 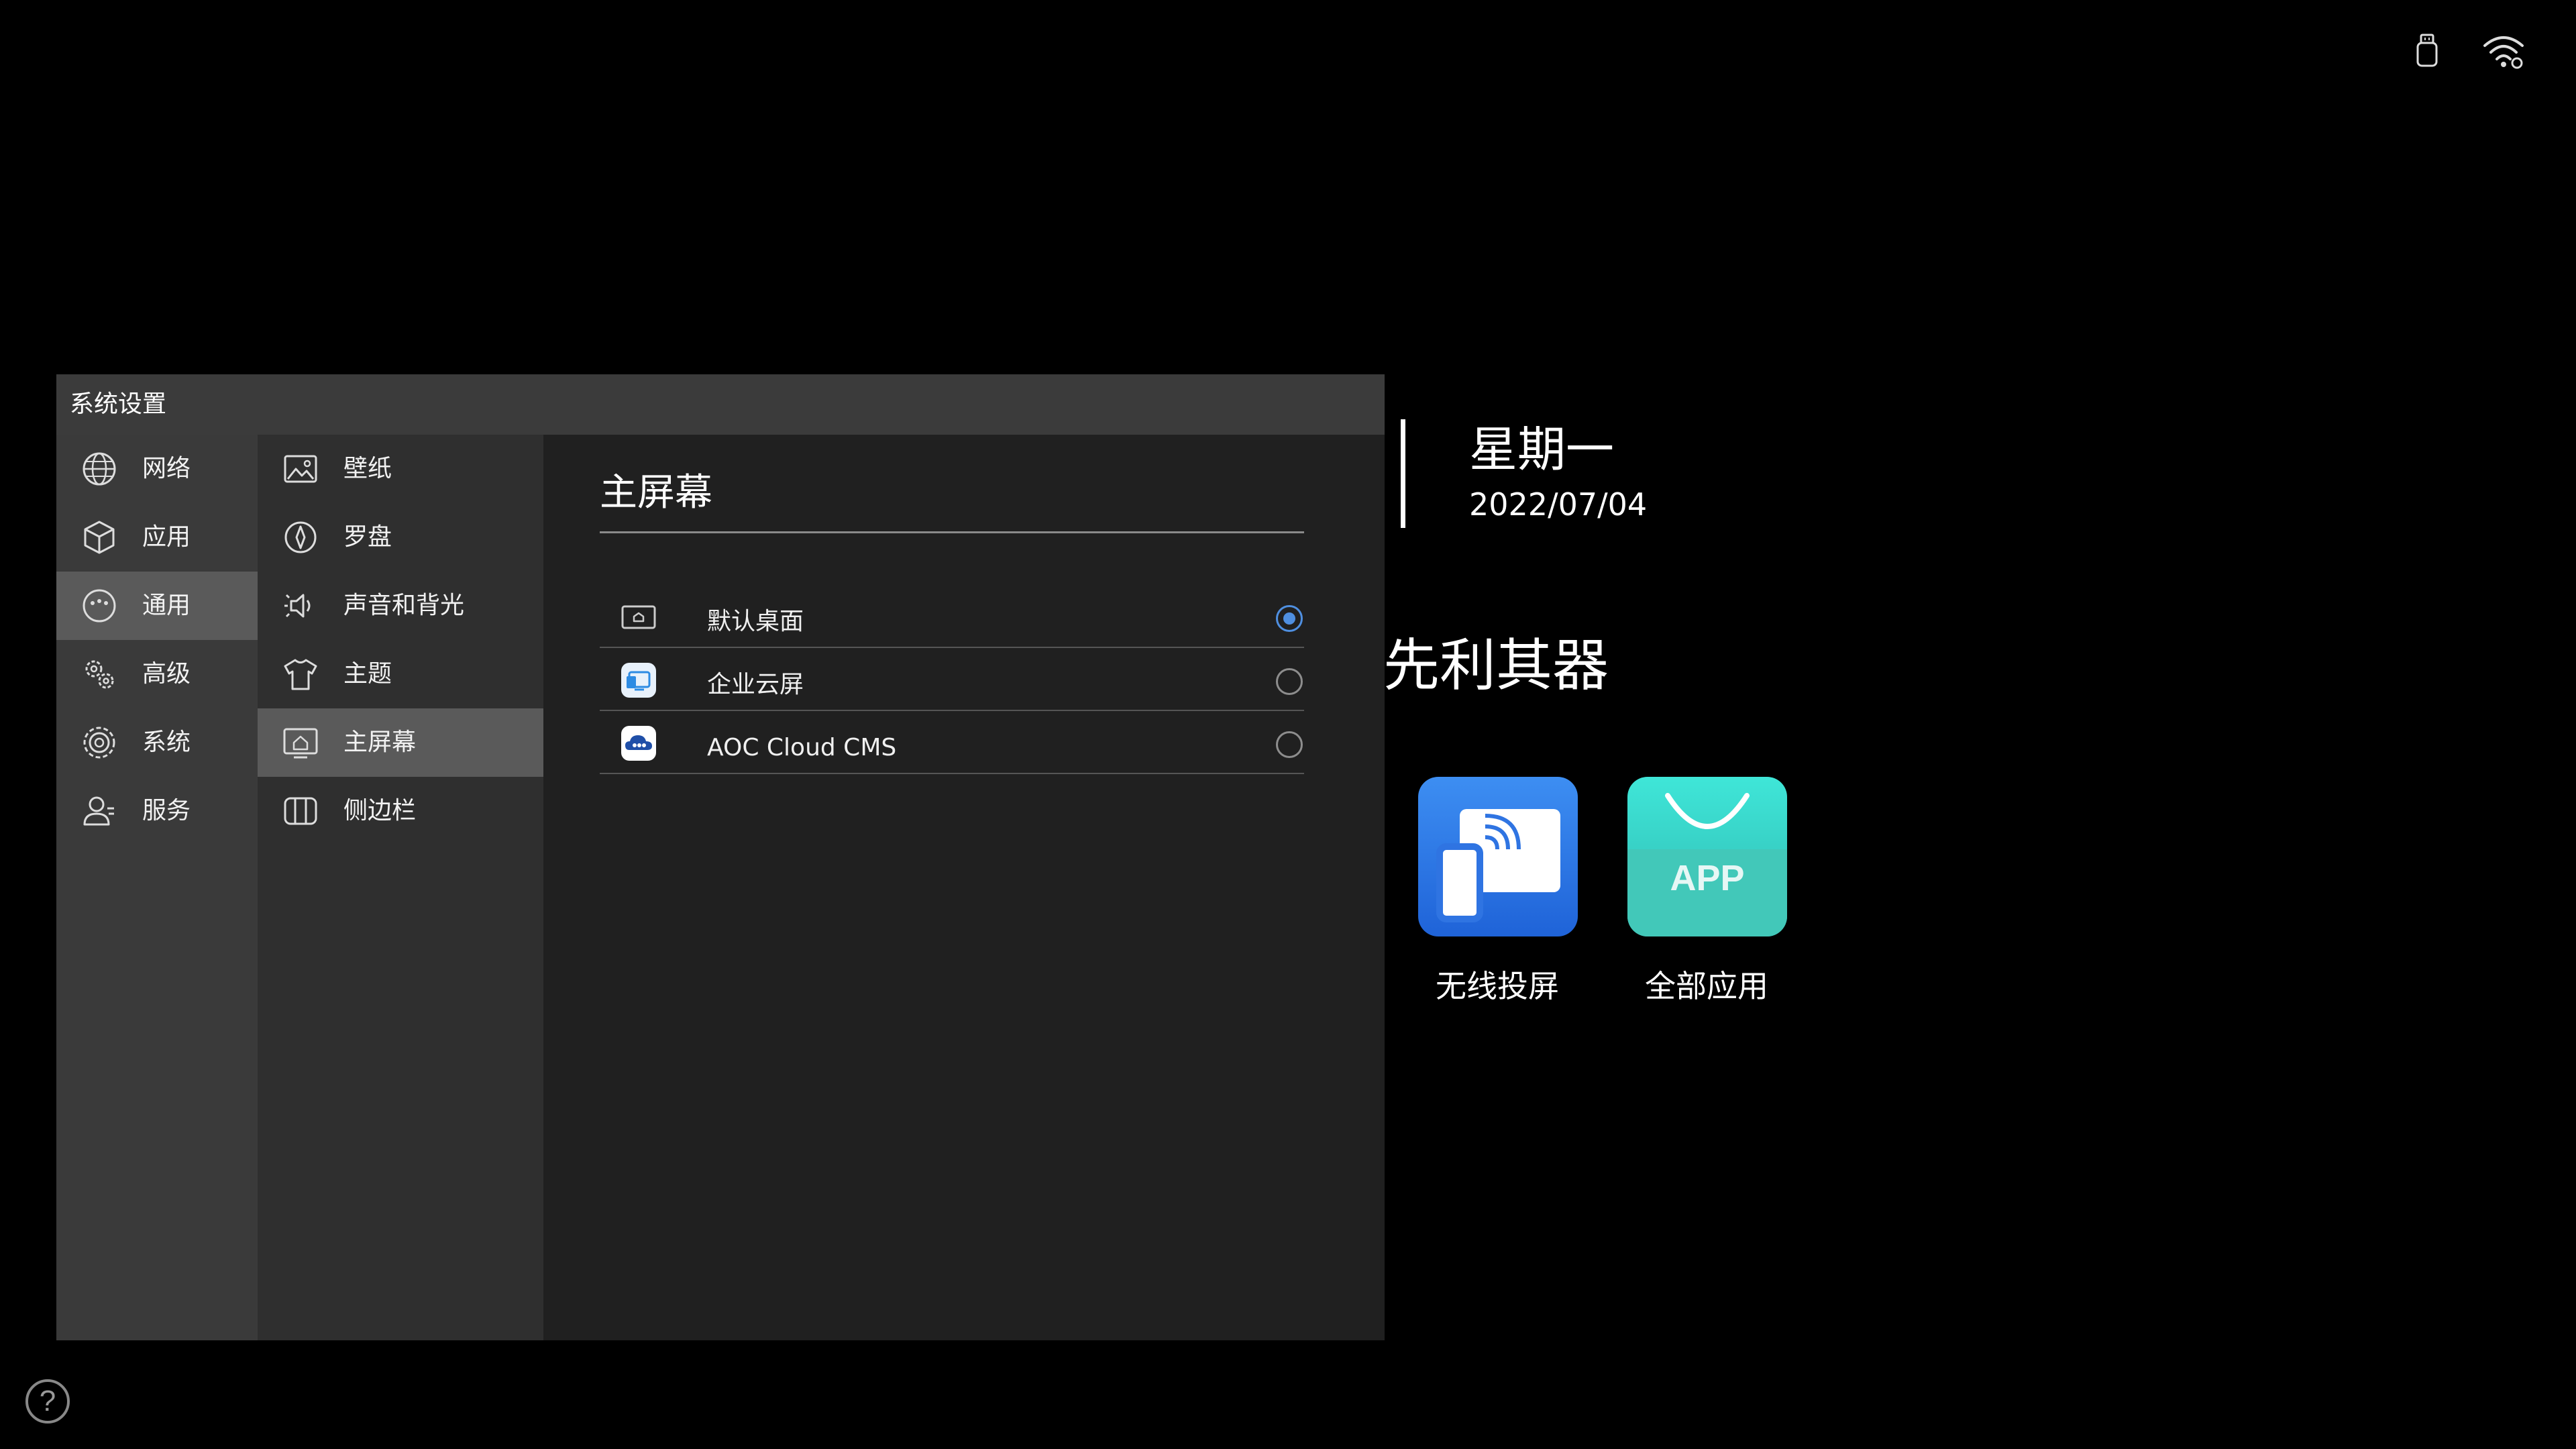 I want to click on wireless-cast-icon, so click(x=1498, y=865).